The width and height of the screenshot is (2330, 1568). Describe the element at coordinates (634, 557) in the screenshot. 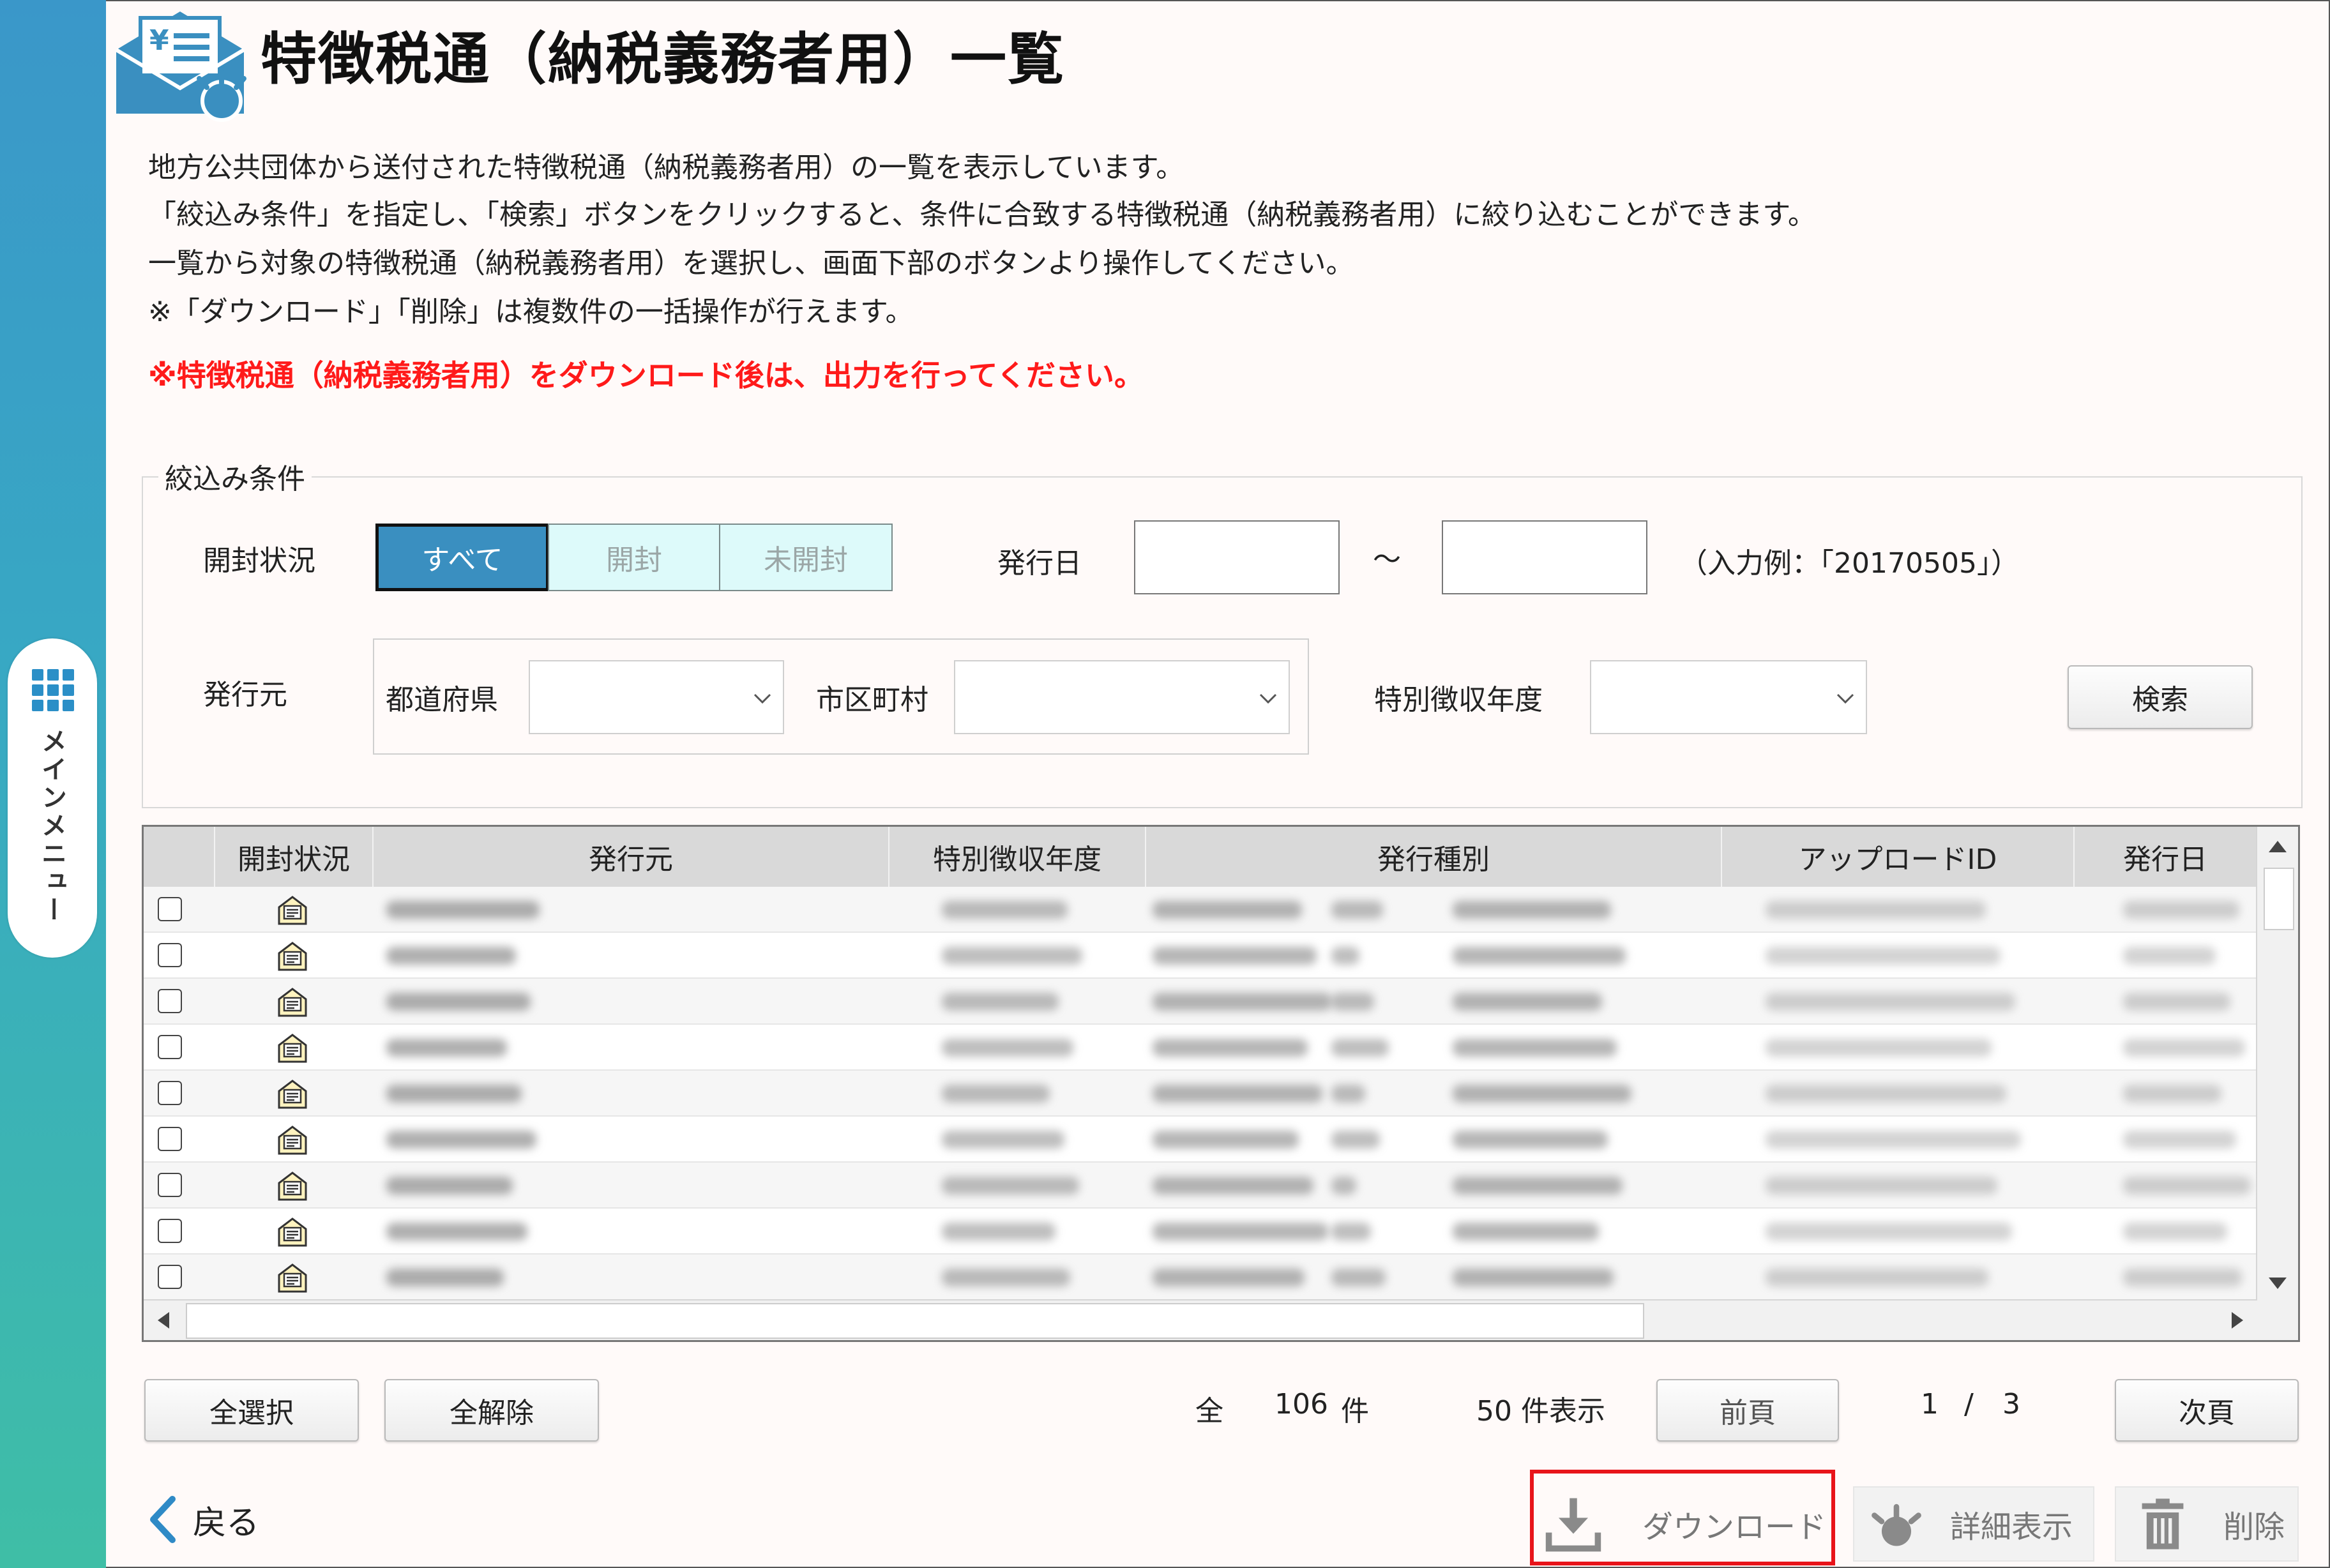

I see `open-status-opened-button: 開封` at that location.